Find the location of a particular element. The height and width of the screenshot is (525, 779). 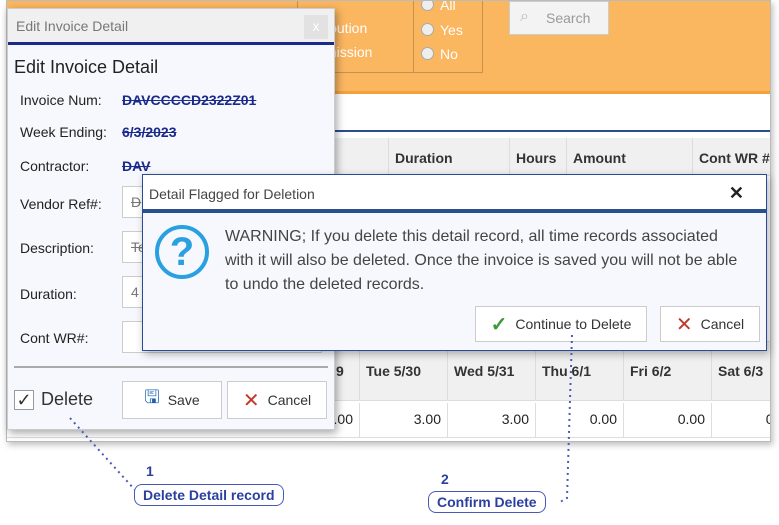

callout-number: 1 is located at coordinates (150, 471).